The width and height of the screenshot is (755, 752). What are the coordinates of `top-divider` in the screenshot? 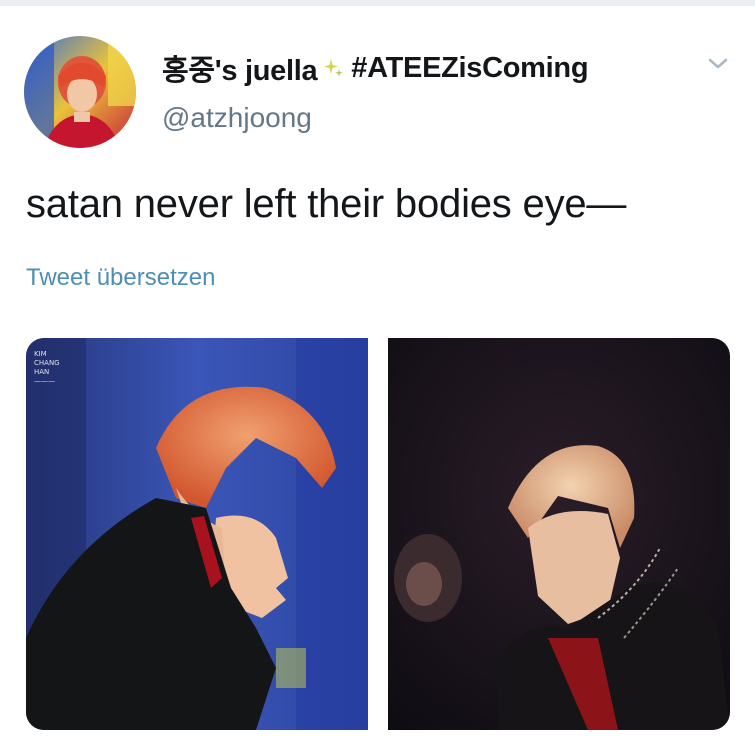 It's located at (377, 3).